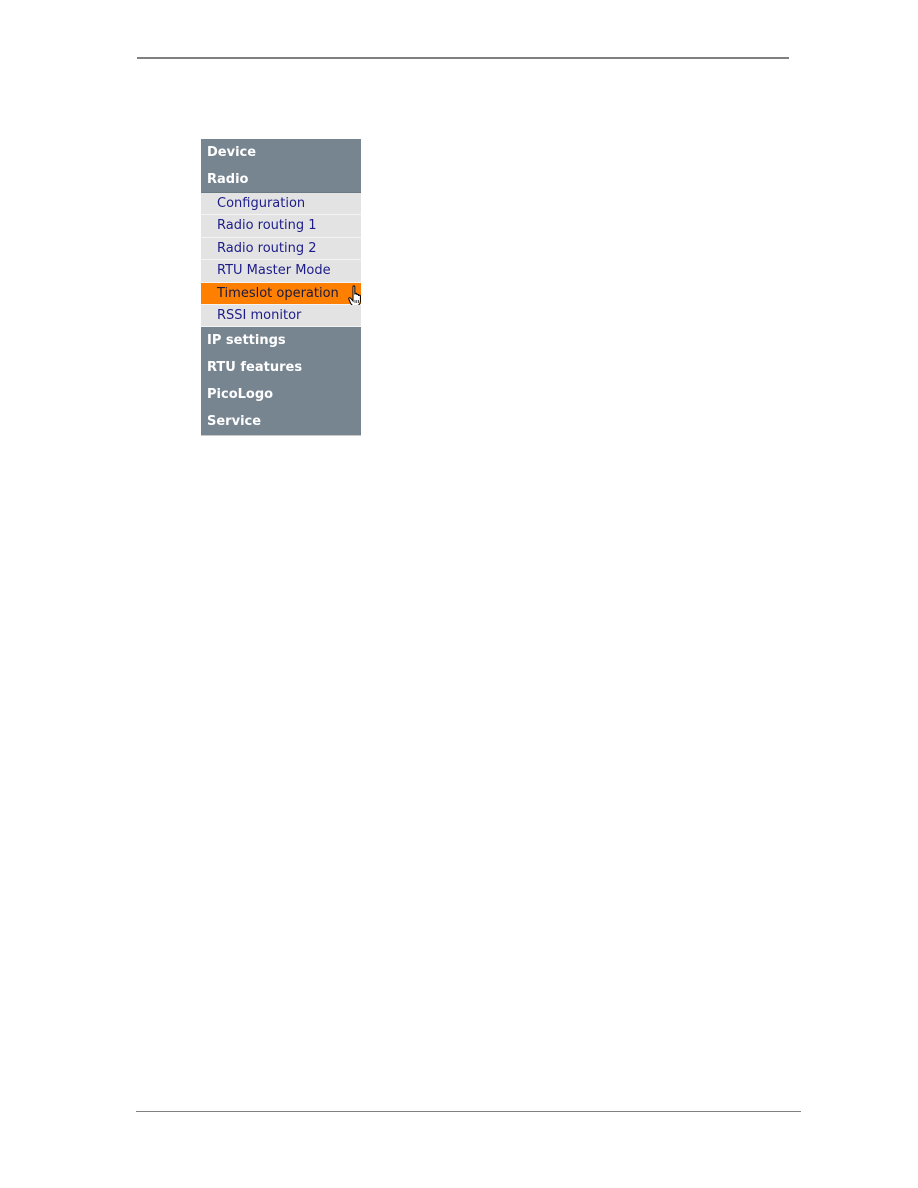 The height and width of the screenshot is (1188, 918). What do you see at coordinates (463, 58) in the screenshot?
I see `header-rule` at bounding box center [463, 58].